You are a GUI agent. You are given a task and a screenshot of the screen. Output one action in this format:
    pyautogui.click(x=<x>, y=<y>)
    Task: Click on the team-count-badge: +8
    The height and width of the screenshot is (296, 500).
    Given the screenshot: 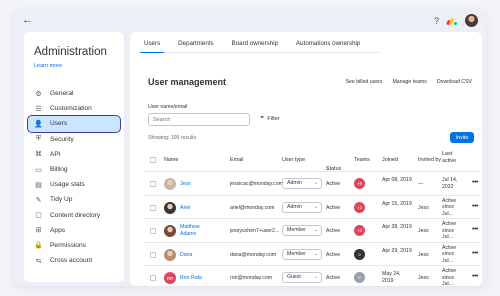 What is the action you would take?
    pyautogui.click(x=359, y=183)
    